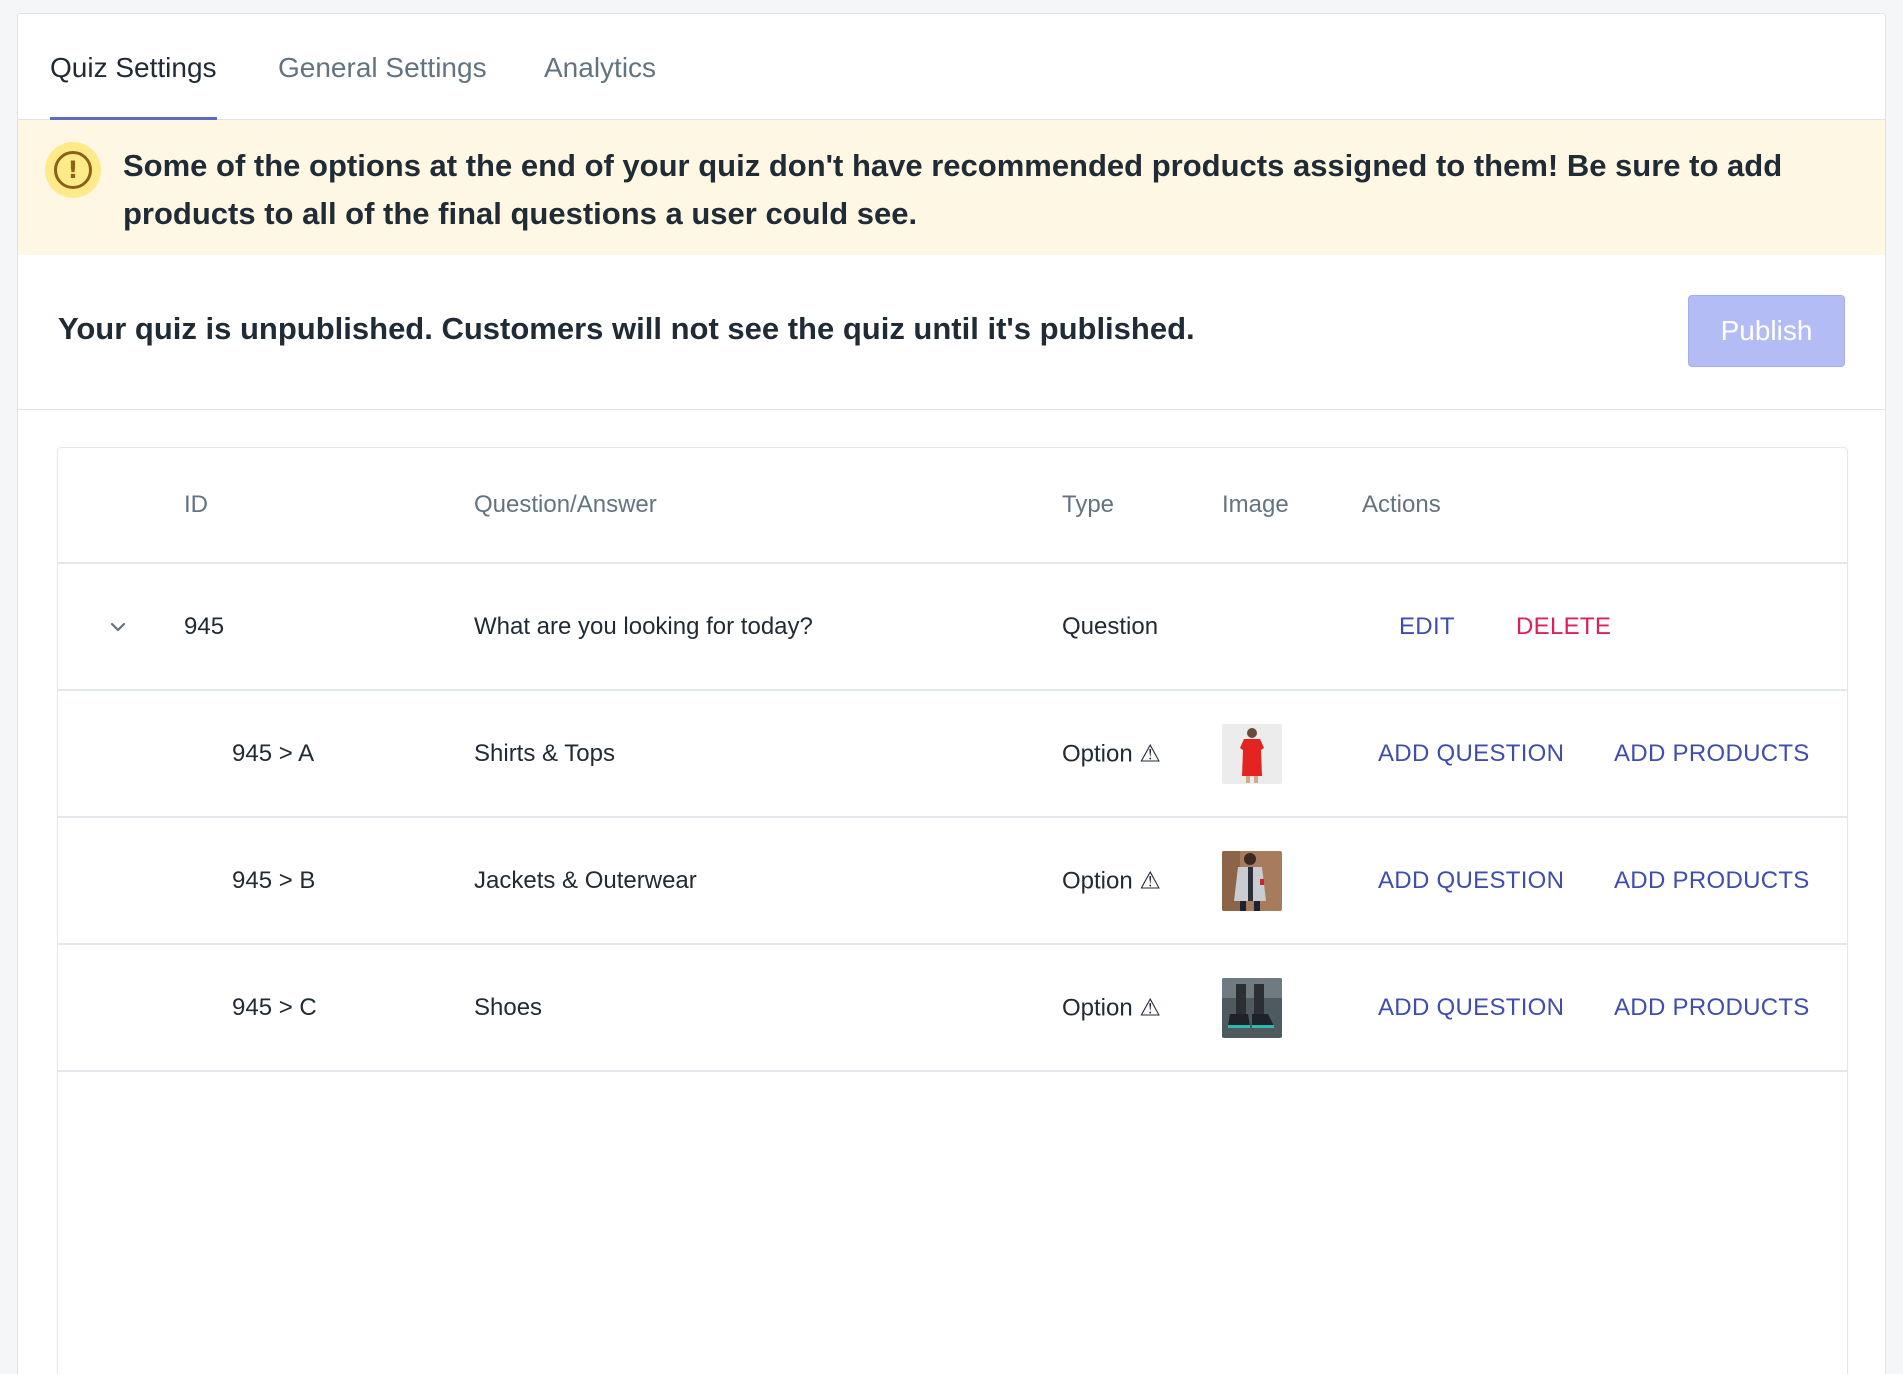  What do you see at coordinates (951, 67) in the screenshot?
I see `tab-bar: Quiz Settings General Settings Analytics` at bounding box center [951, 67].